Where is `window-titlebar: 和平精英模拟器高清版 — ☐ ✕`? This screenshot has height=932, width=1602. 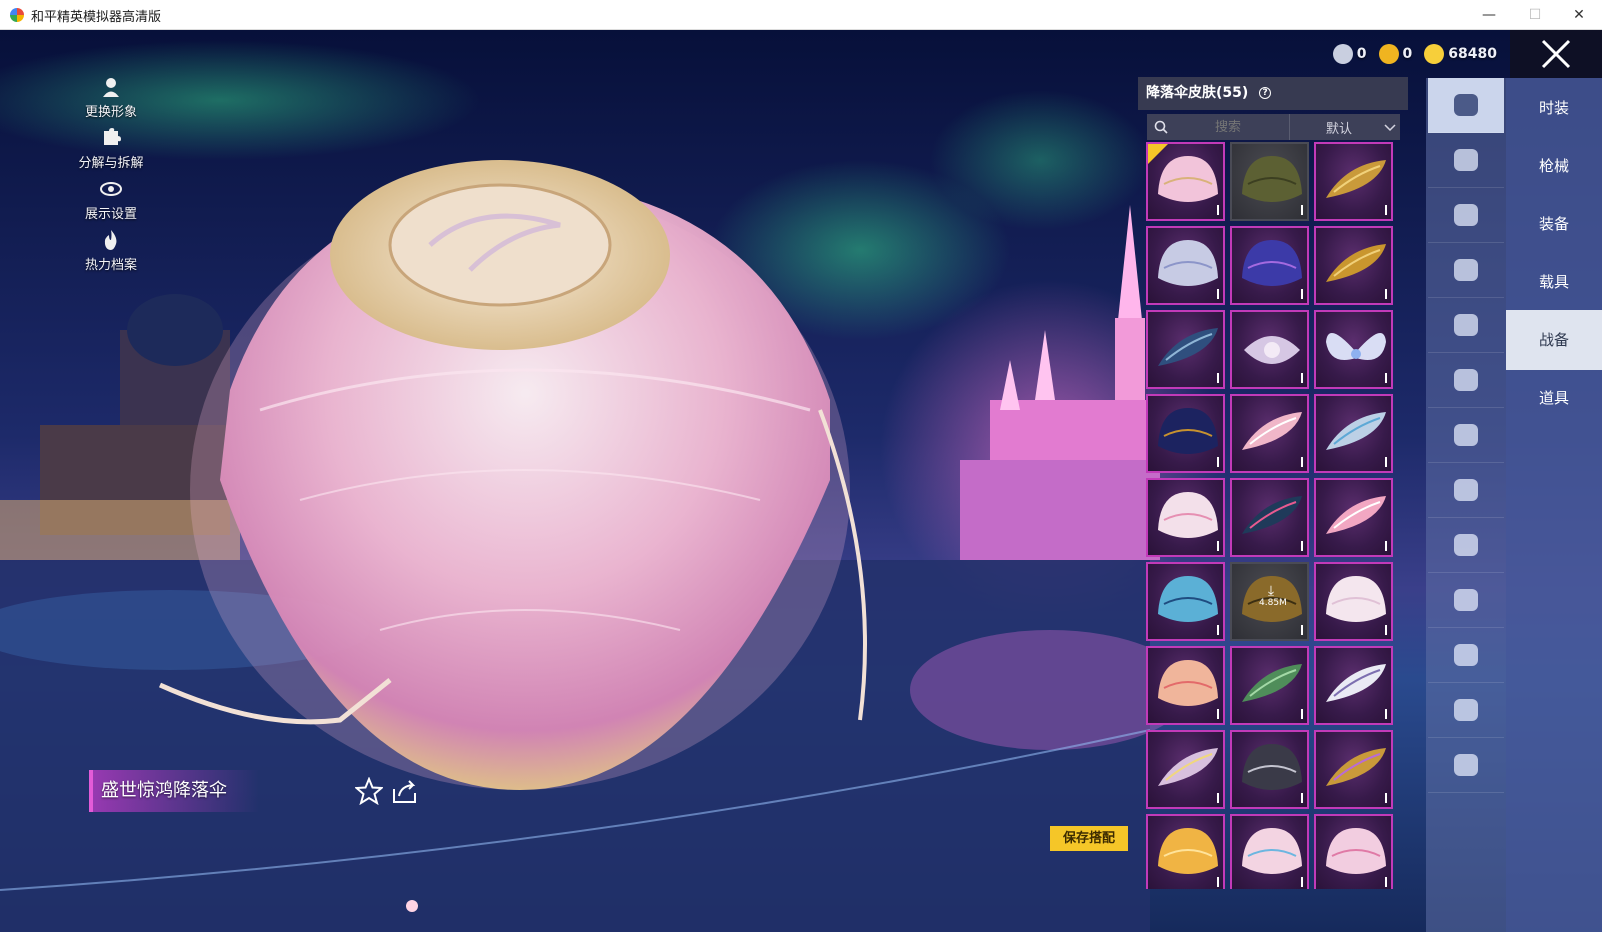 window-titlebar: 和平精英模拟器高清版 — ☐ ✕ is located at coordinates (801, 15).